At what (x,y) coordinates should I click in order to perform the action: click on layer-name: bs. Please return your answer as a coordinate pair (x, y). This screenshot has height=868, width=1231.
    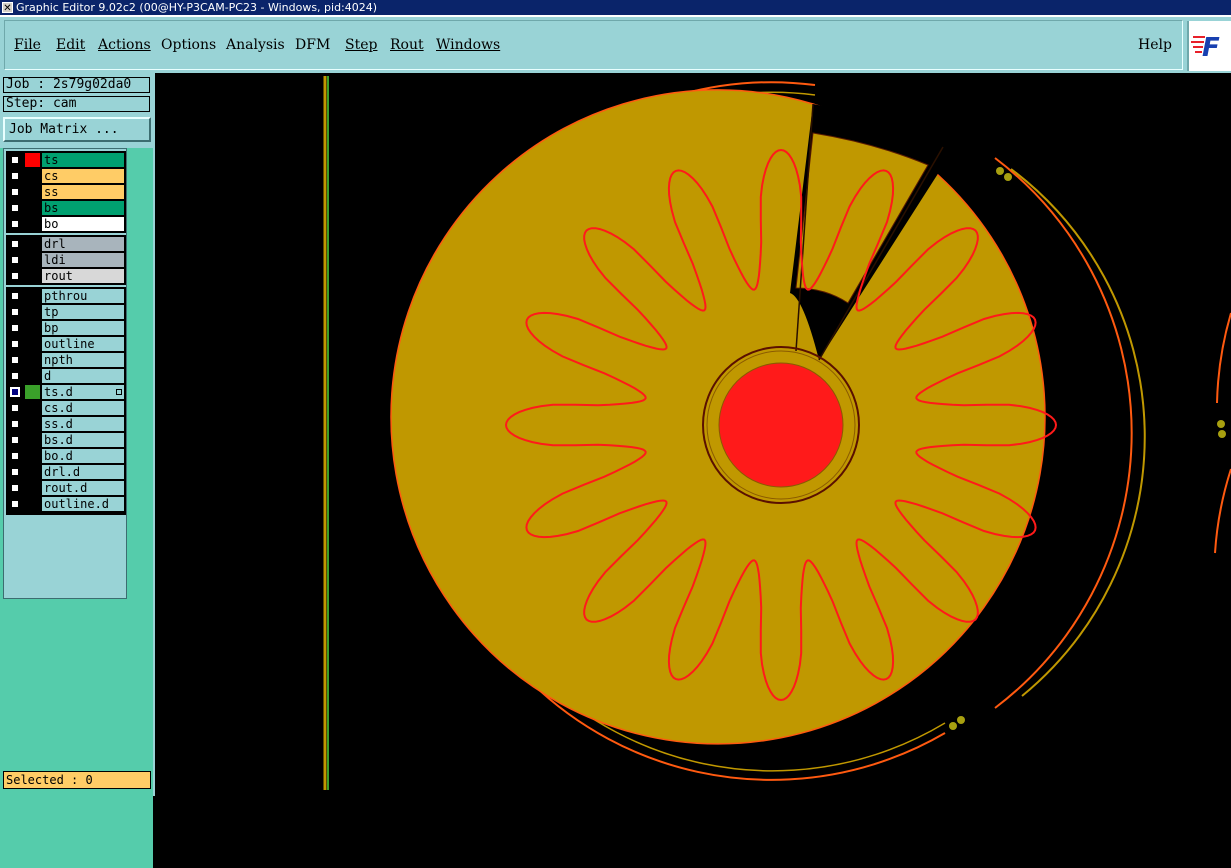
    Looking at the image, I should click on (83, 208).